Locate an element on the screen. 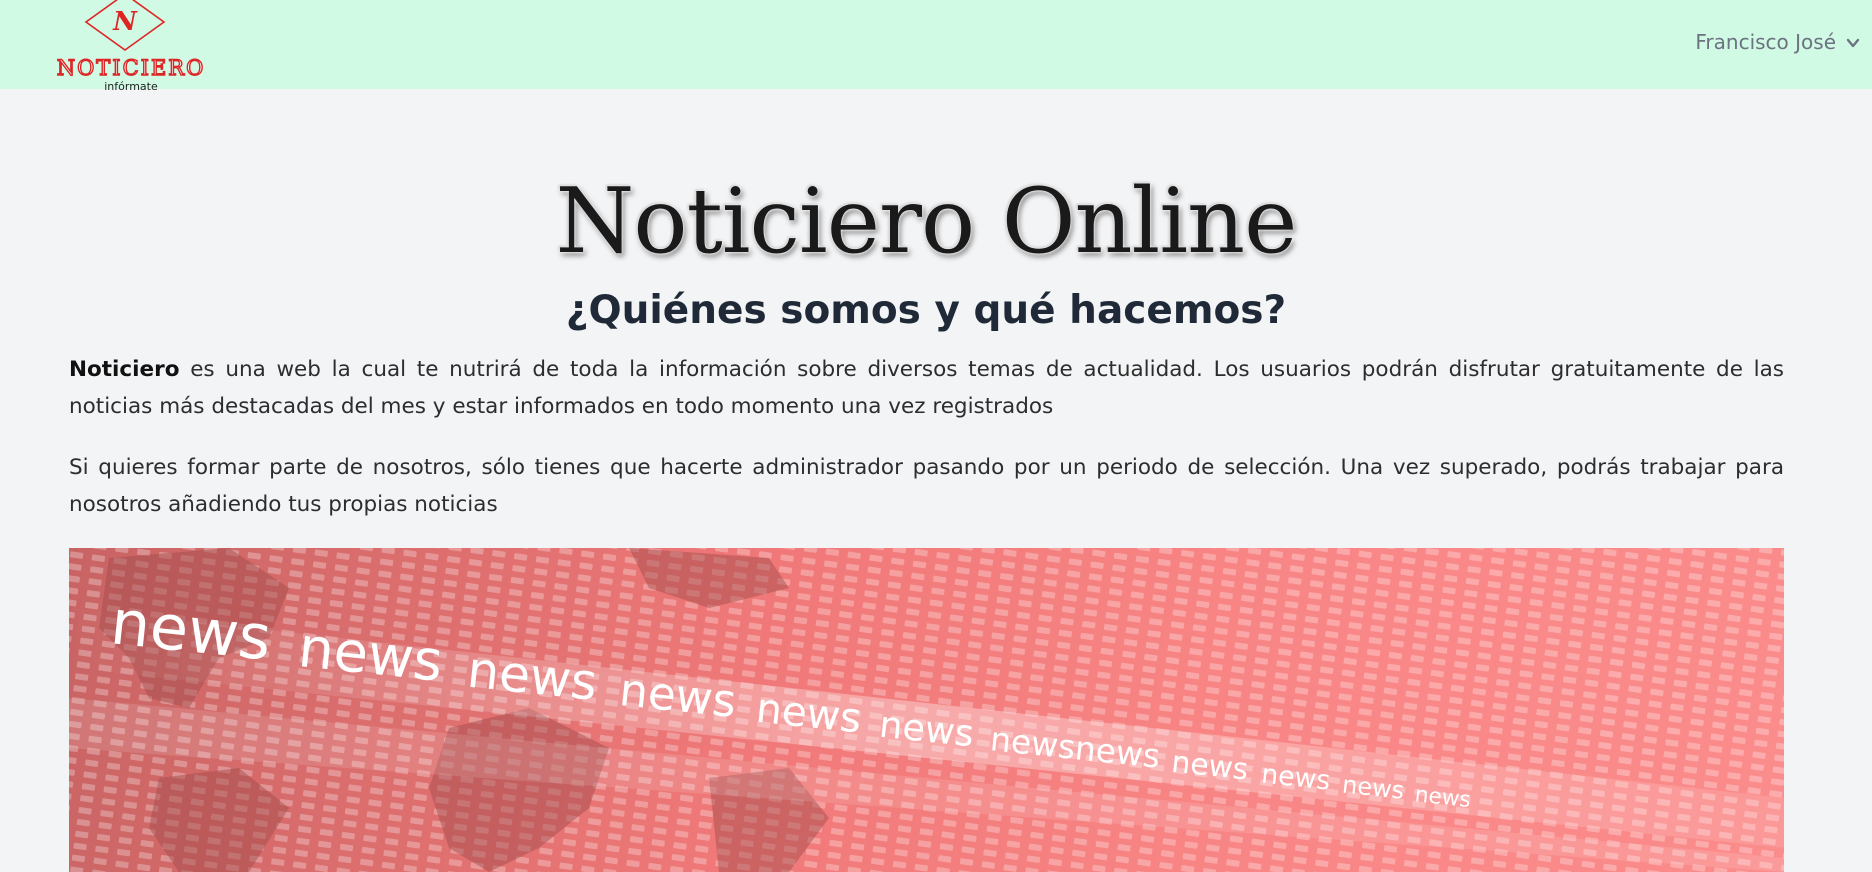 The height and width of the screenshot is (872, 1872). logo-tagline: infórmate is located at coordinates (131, 86).